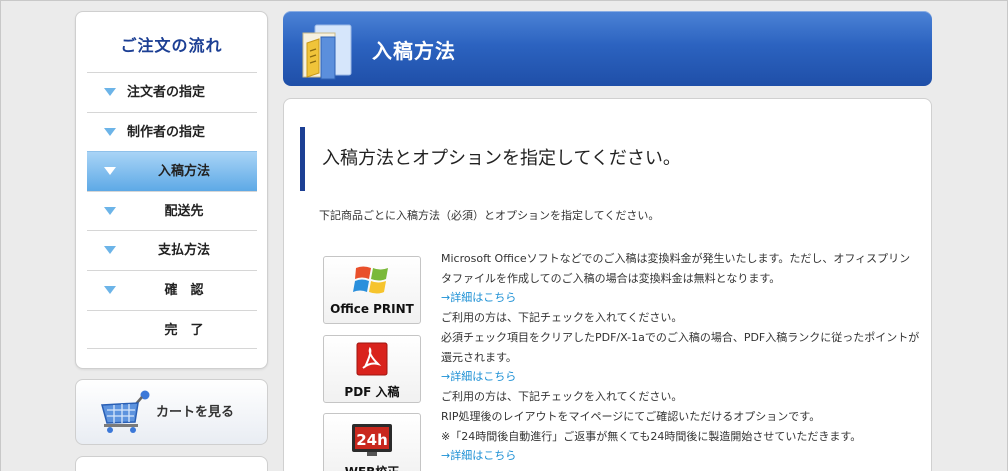  Describe the element at coordinates (184, 330) in the screenshot. I see `step-label: 完 了` at that location.